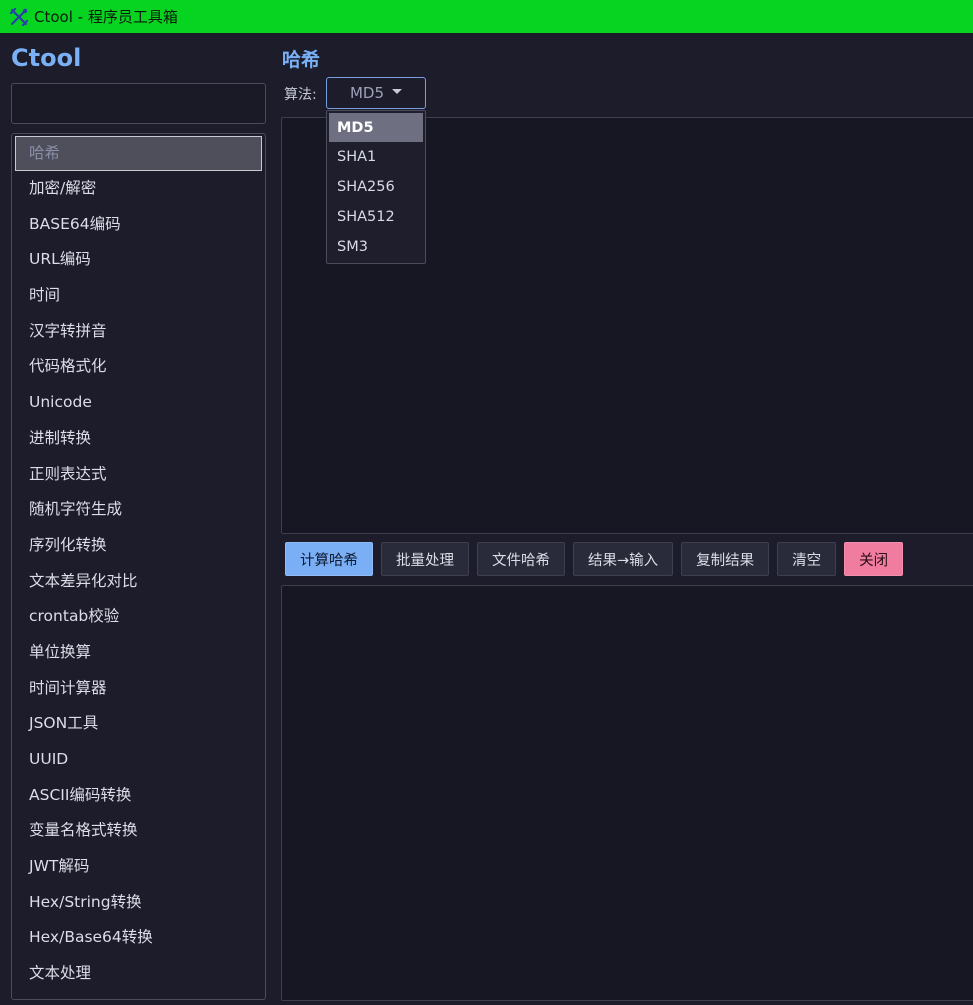 The image size is (973, 1005). I want to click on algorithm-option-sm3: SM3, so click(376, 247).